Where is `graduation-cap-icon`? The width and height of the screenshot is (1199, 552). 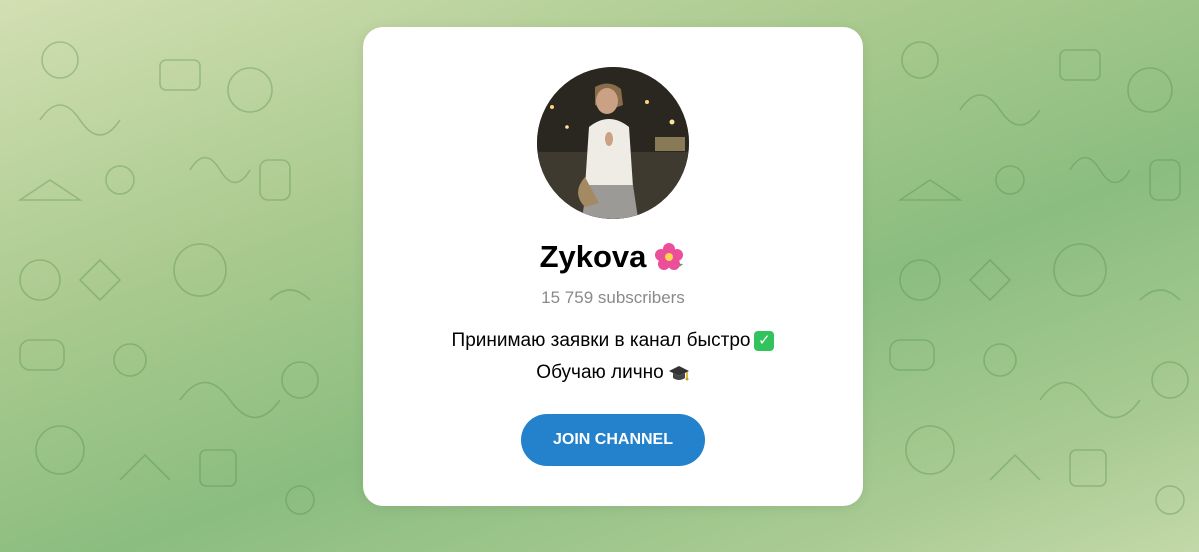
graduation-cap-icon is located at coordinates (679, 373).